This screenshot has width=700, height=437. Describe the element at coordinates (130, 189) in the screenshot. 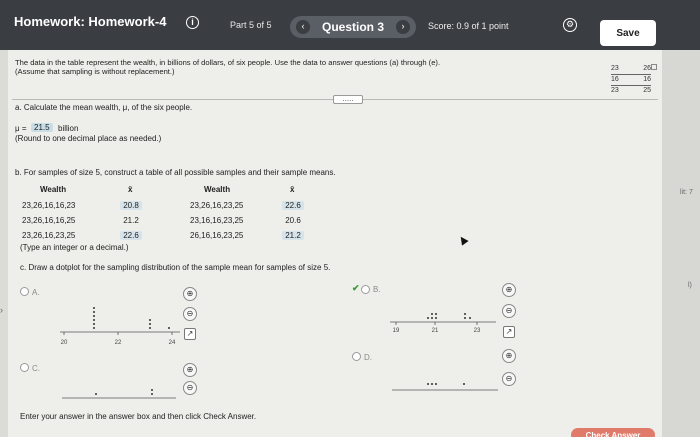

I see `mean-header-left: x̄` at that location.